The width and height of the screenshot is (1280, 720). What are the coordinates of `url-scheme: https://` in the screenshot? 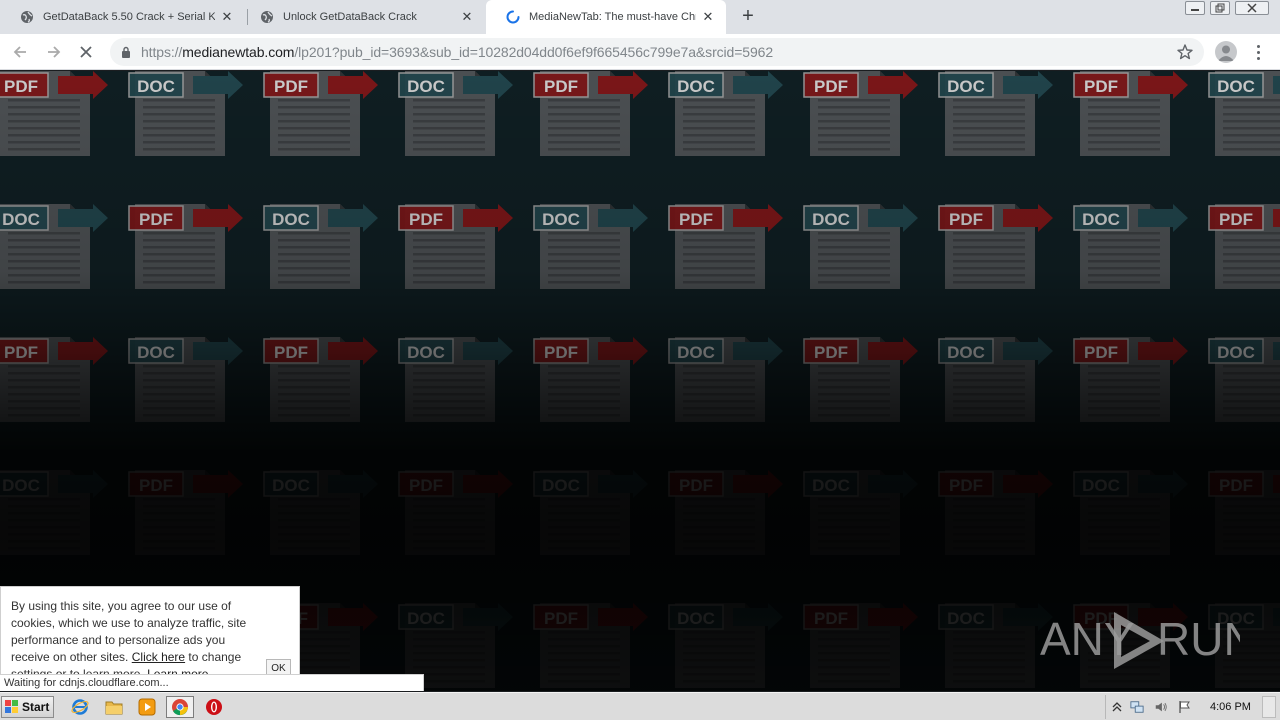 It's located at (162, 52).